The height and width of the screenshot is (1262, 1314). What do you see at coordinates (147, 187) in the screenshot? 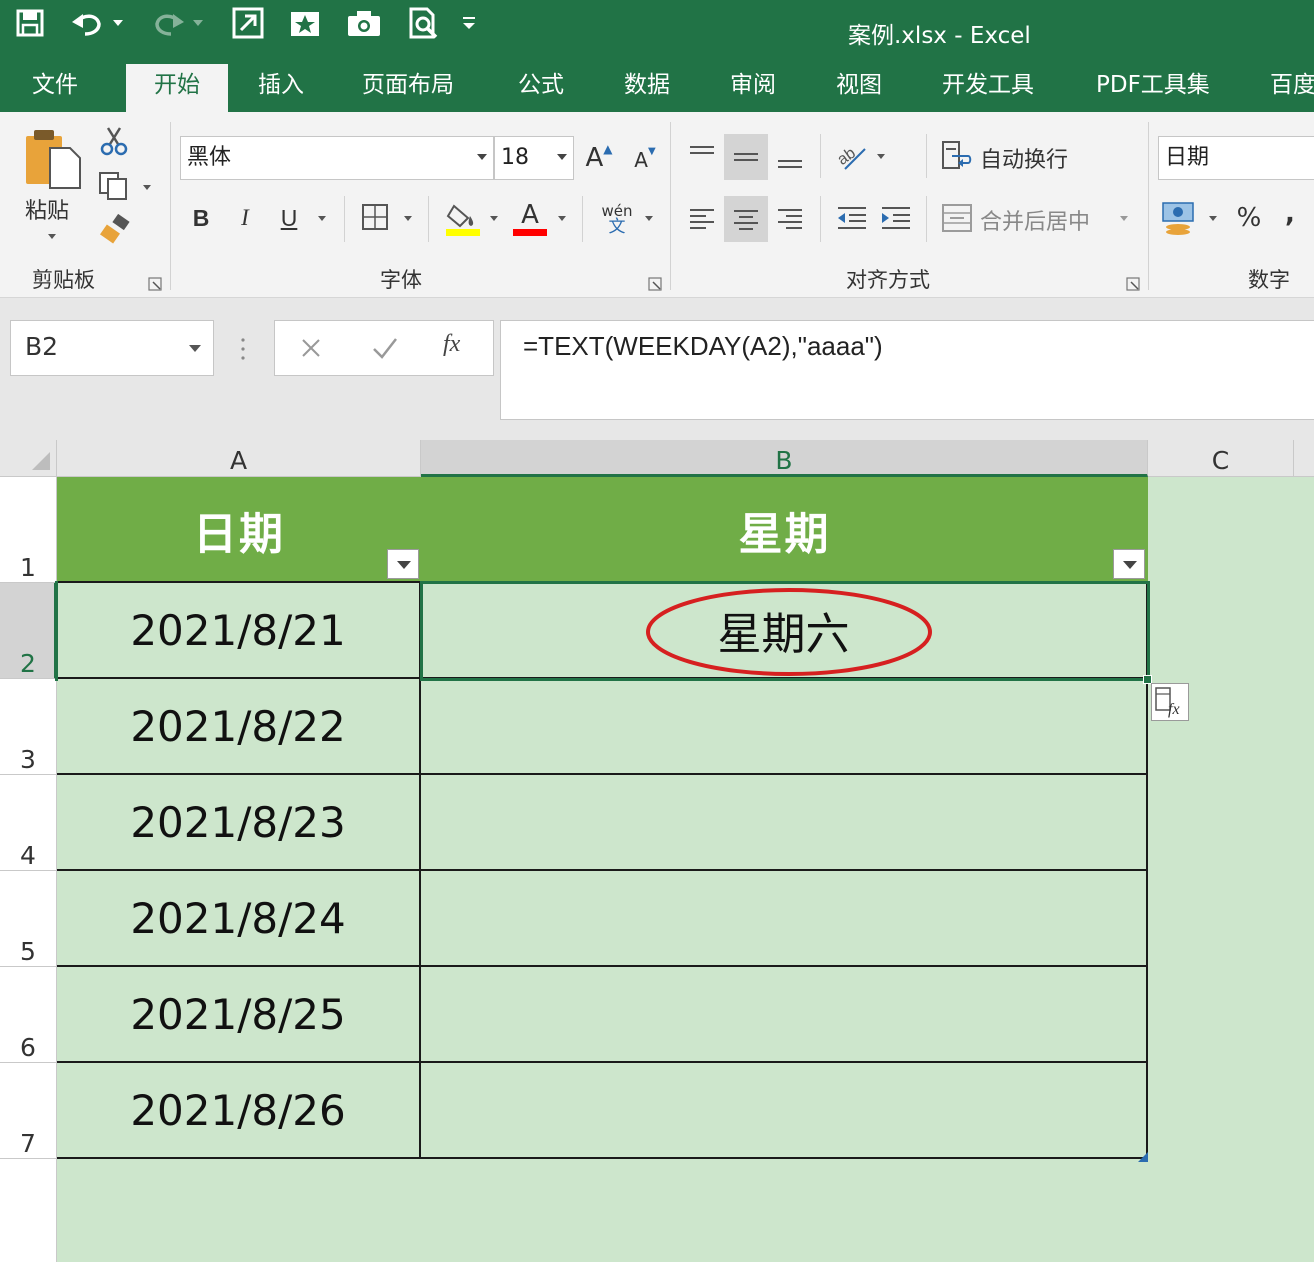
I see `copy-dropdown-icon` at bounding box center [147, 187].